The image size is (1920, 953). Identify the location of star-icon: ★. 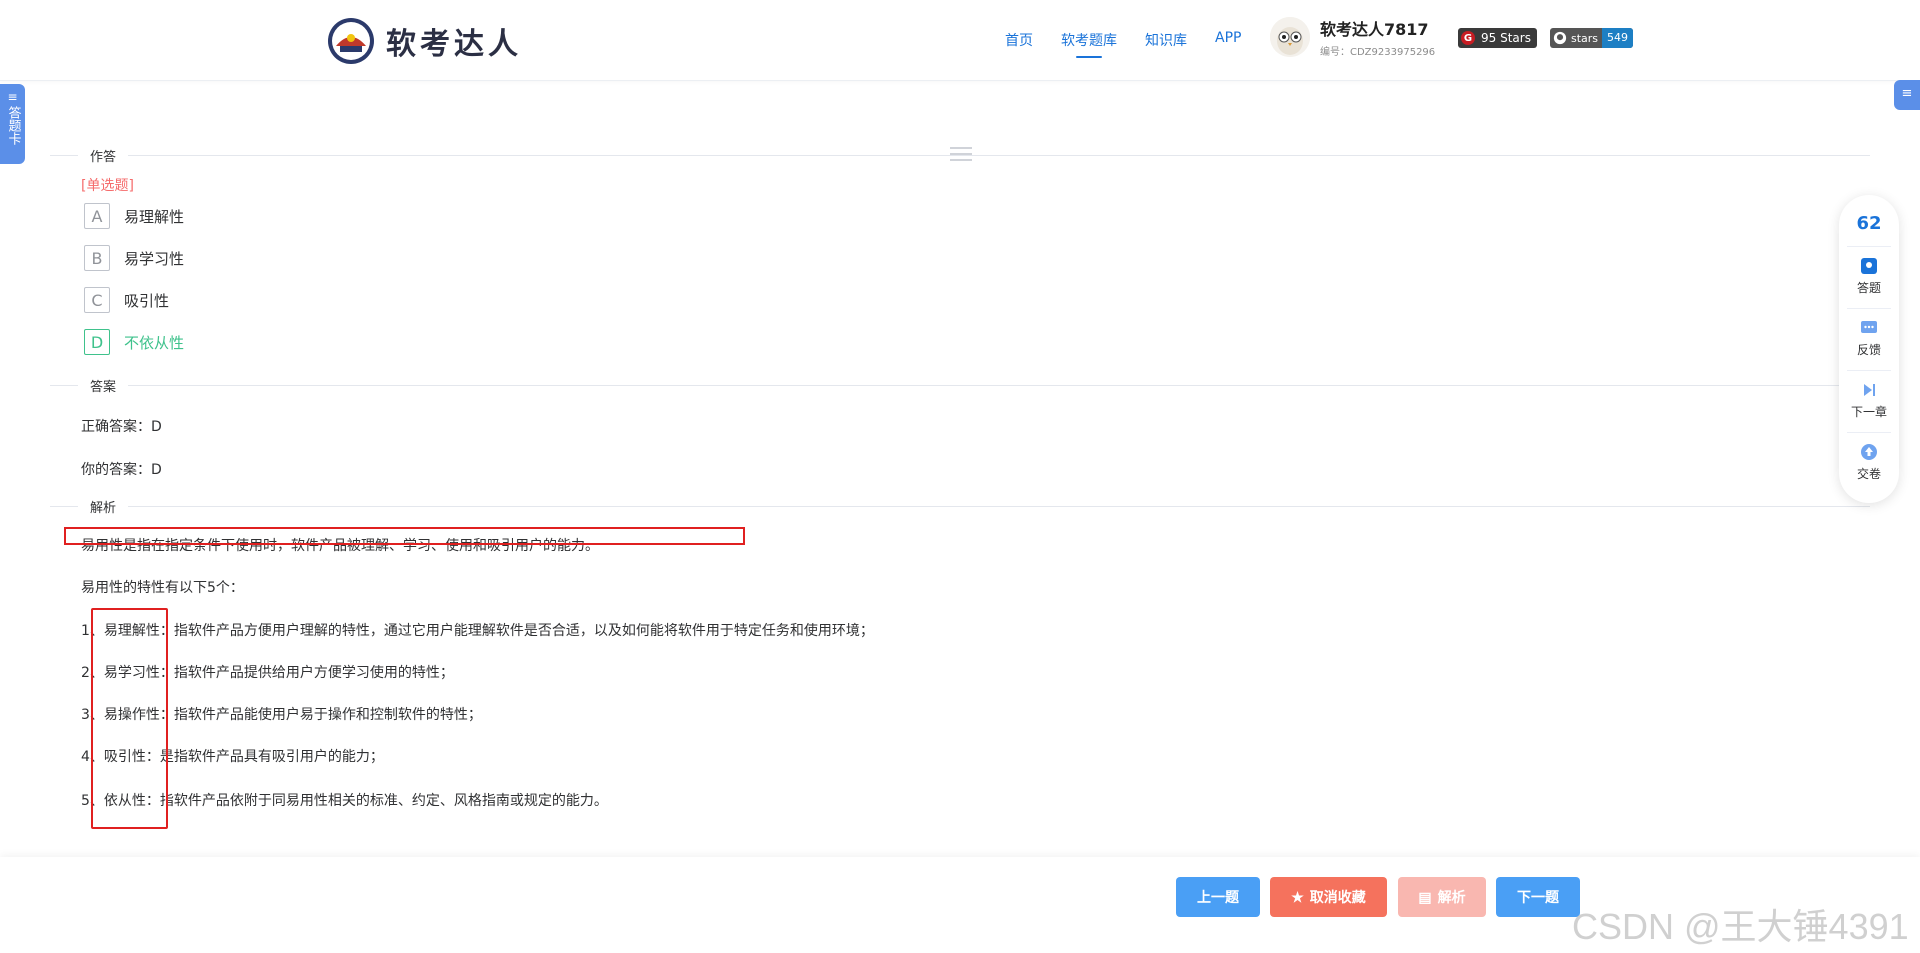
(1297, 896).